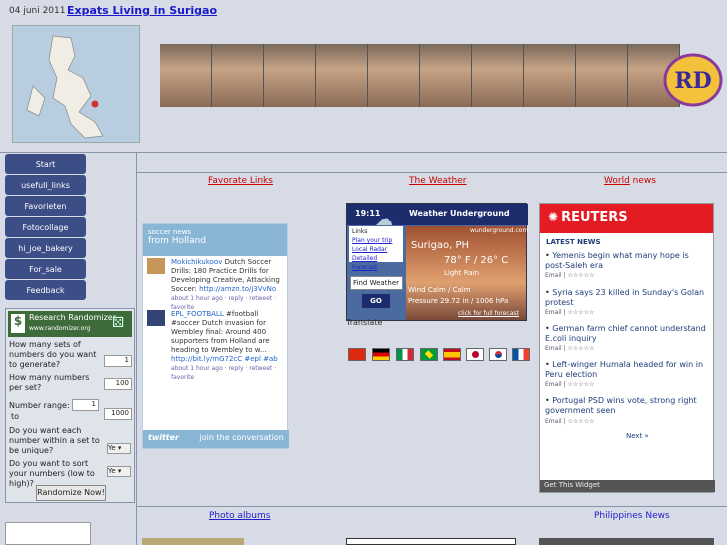  I want to click on nav-fotocollage: Fotocollage, so click(45, 227).